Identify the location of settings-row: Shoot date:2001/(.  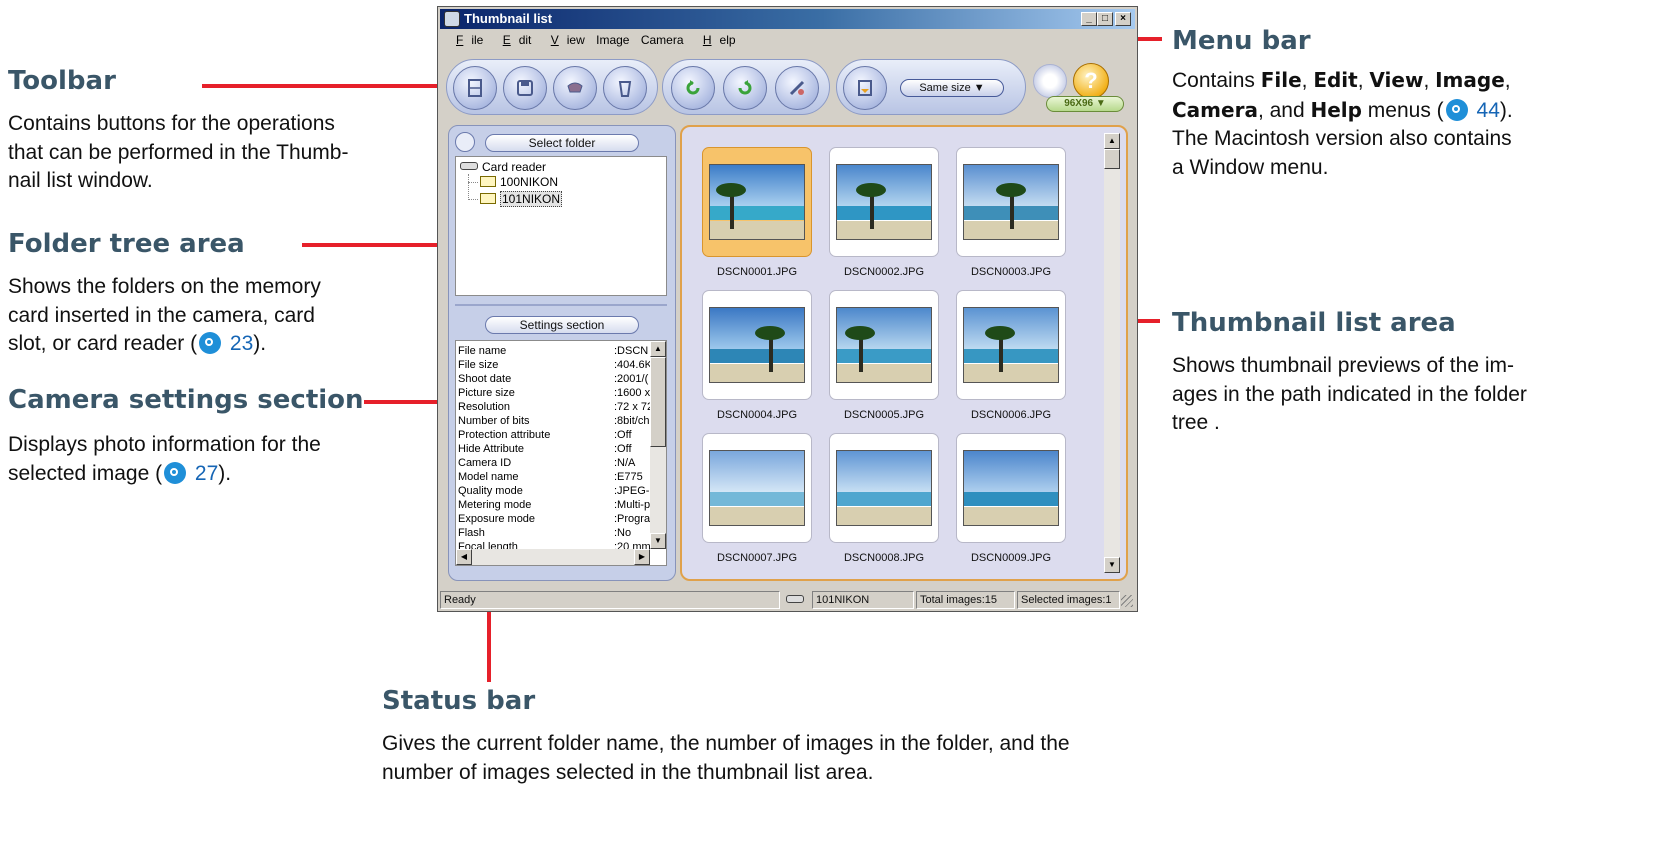
(554, 379).